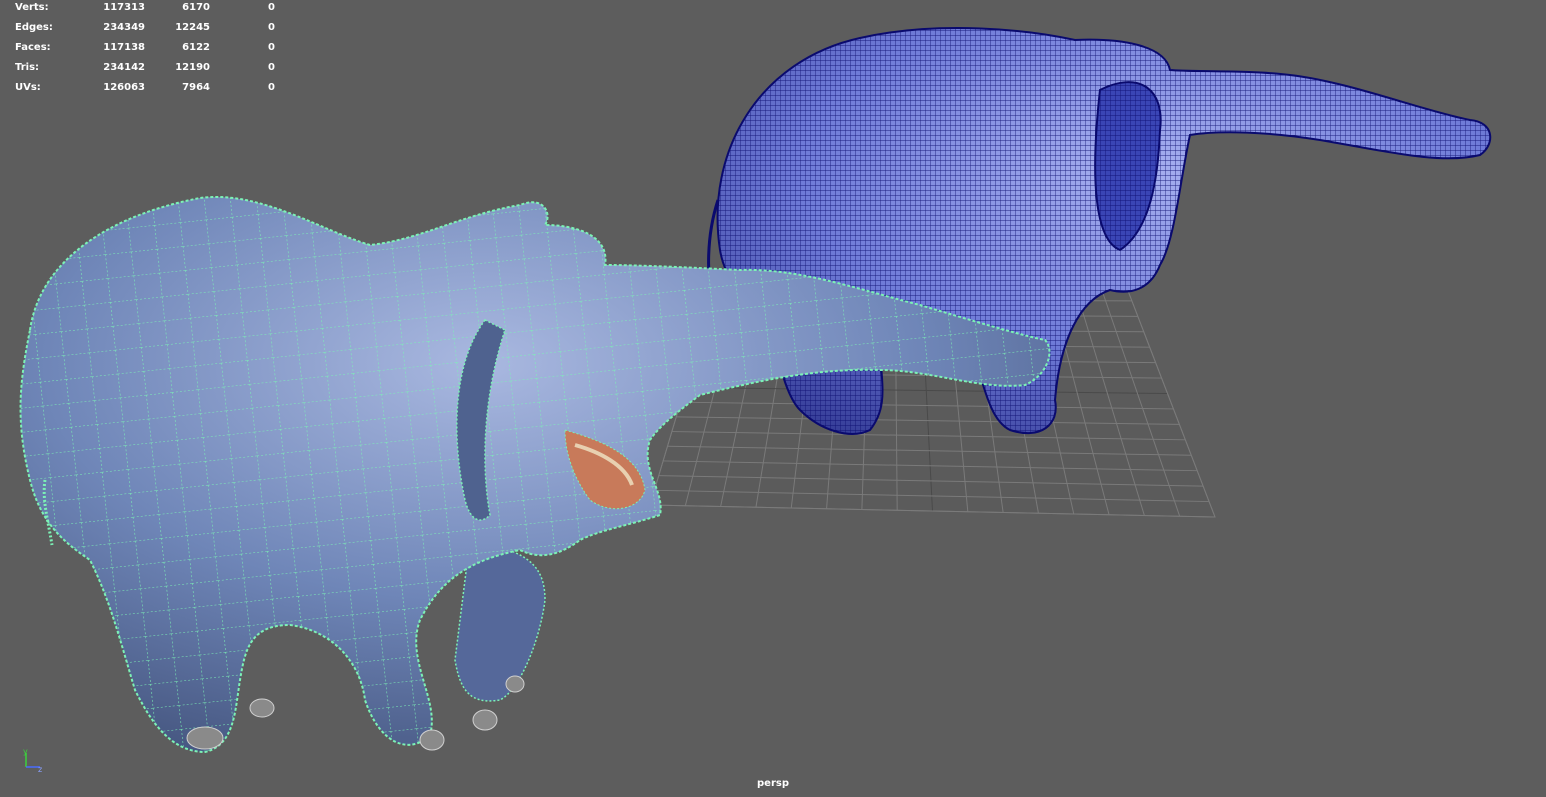  What do you see at coordinates (27, 67) in the screenshot?
I see `hud-label: Tris:` at bounding box center [27, 67].